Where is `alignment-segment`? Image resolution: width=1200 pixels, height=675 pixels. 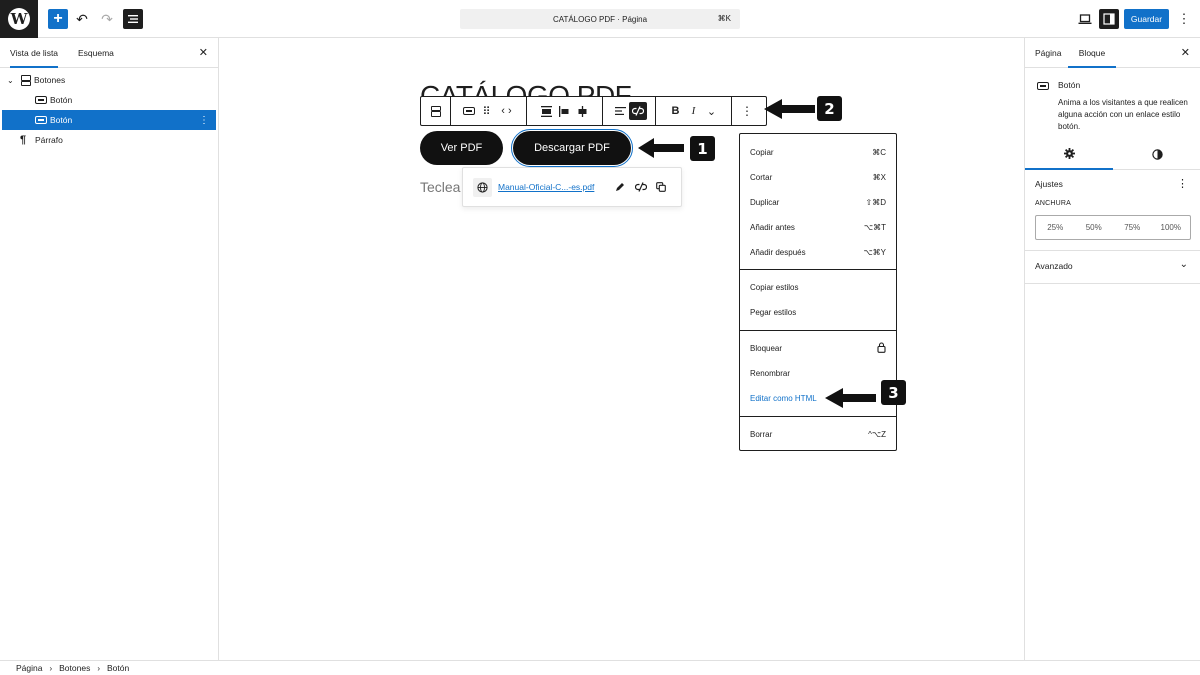 alignment-segment is located at coordinates (565, 111).